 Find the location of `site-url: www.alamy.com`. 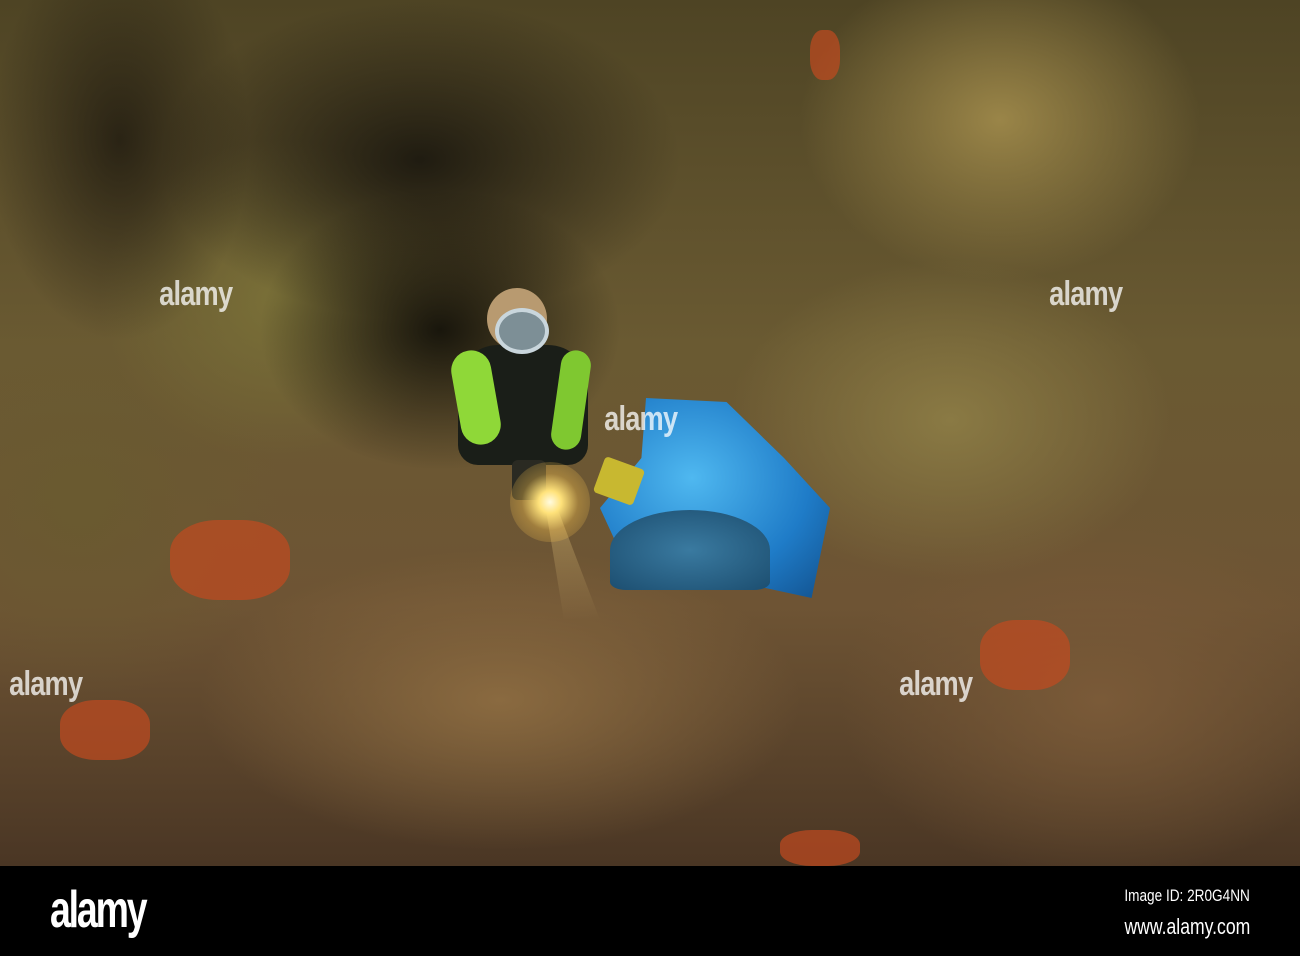

site-url: www.alamy.com is located at coordinates (1187, 926).